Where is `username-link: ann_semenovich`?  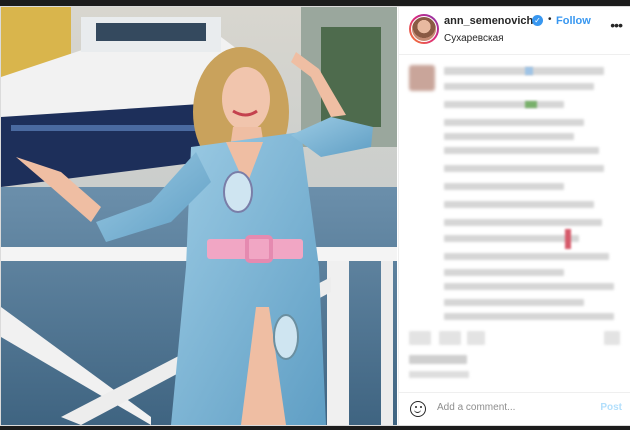 username-link: ann_semenovich is located at coordinates (488, 21).